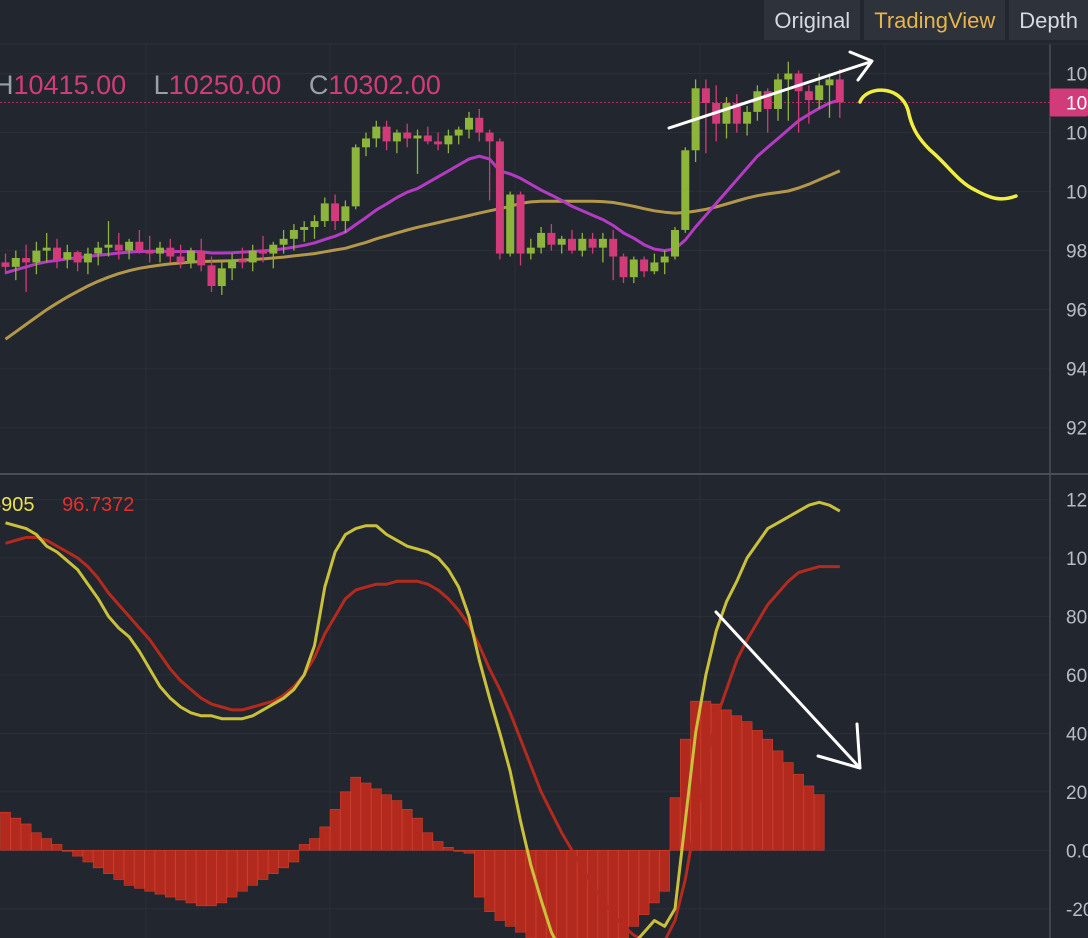  What do you see at coordinates (935, 20) in the screenshot?
I see `tab-tradingview: TradingView` at bounding box center [935, 20].